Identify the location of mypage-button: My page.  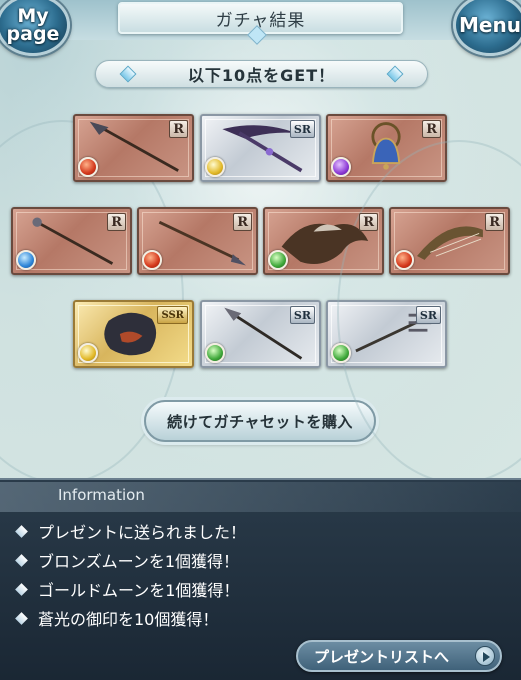
(35, 28).